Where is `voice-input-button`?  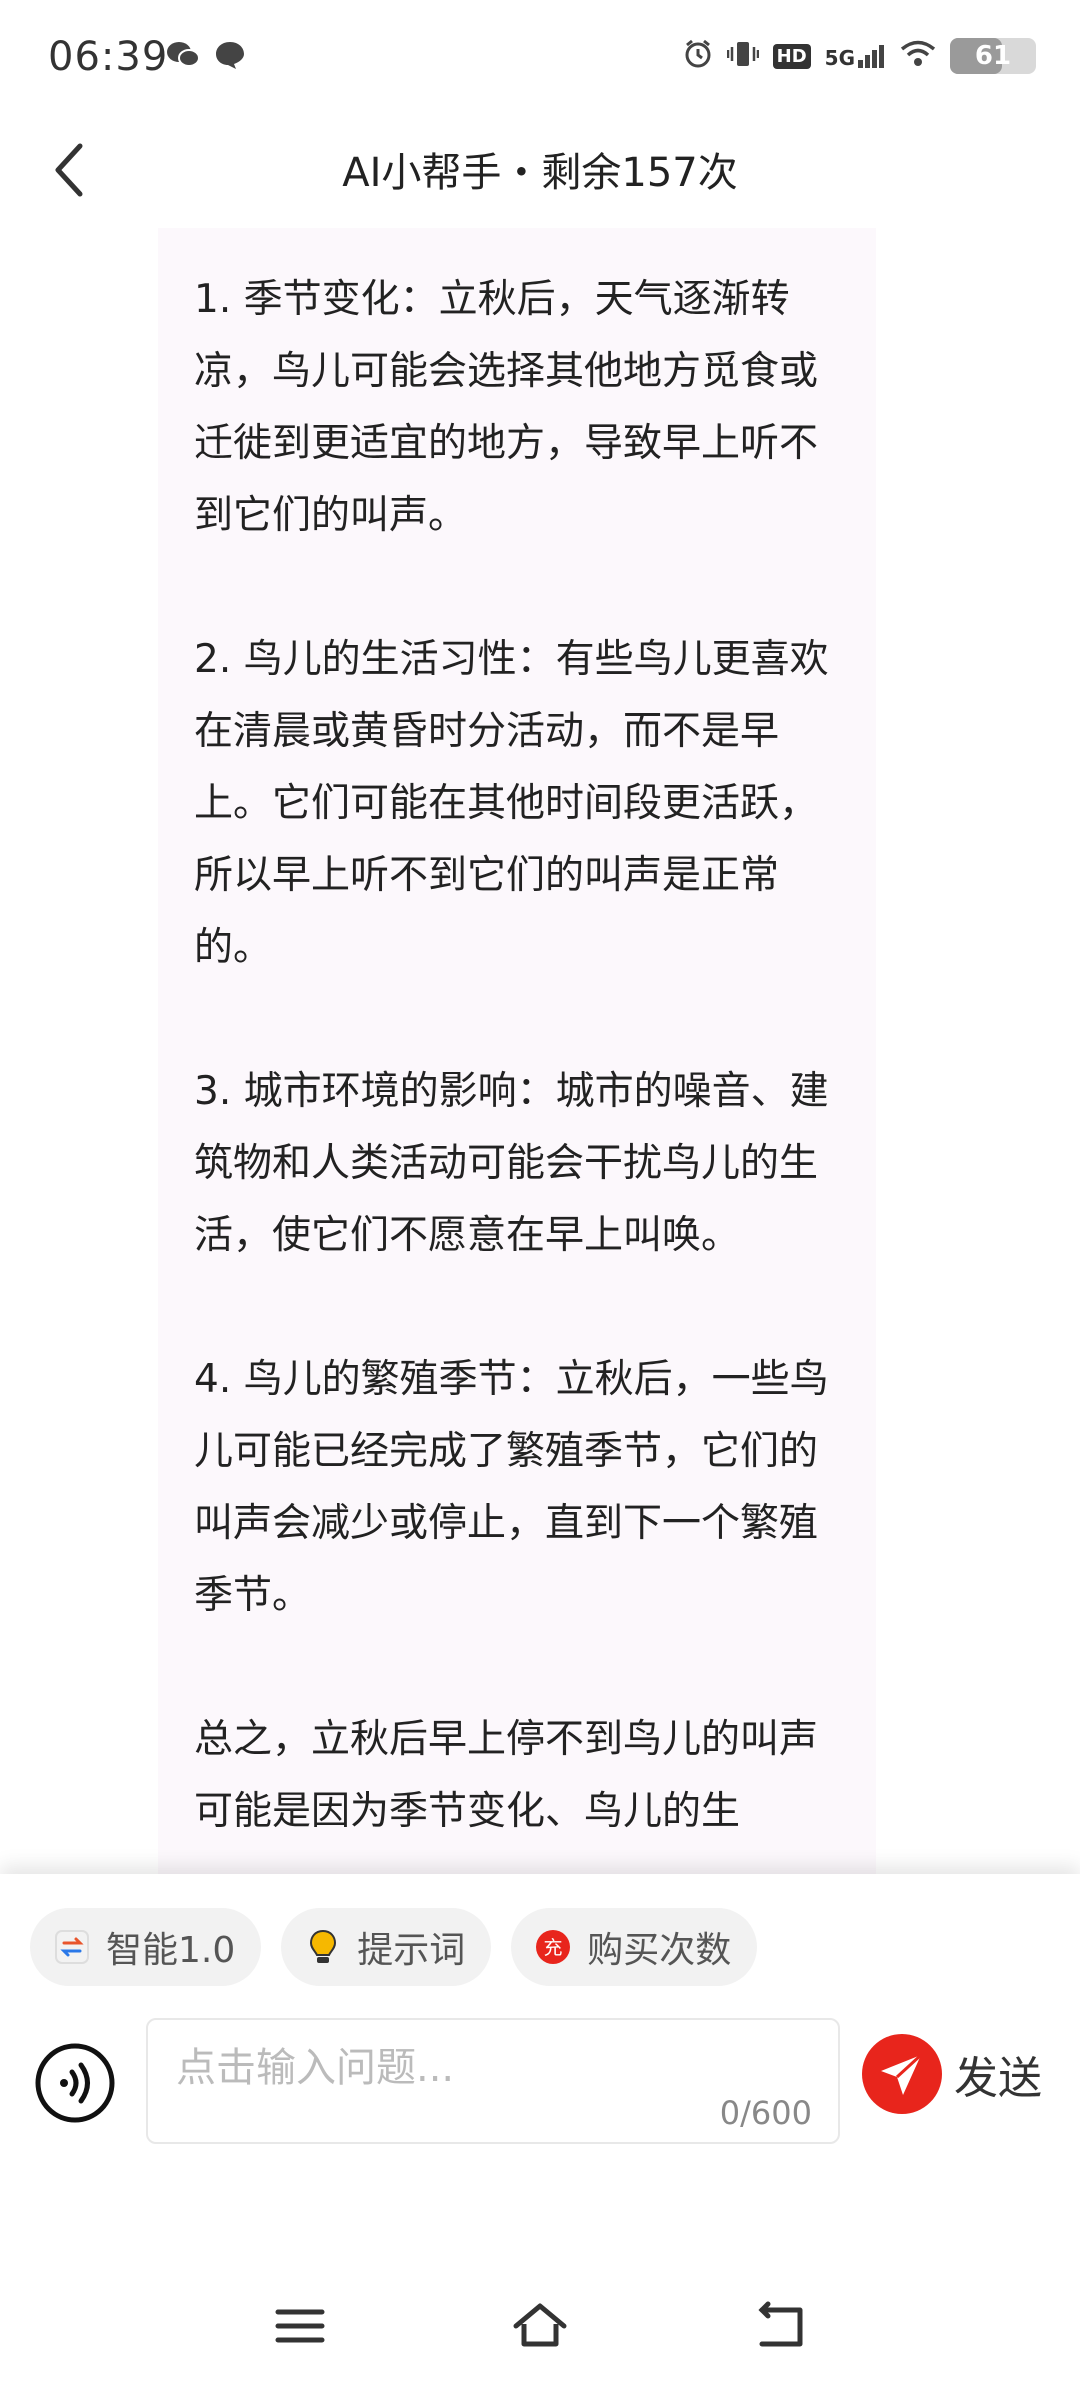 voice-input-button is located at coordinates (75, 2083).